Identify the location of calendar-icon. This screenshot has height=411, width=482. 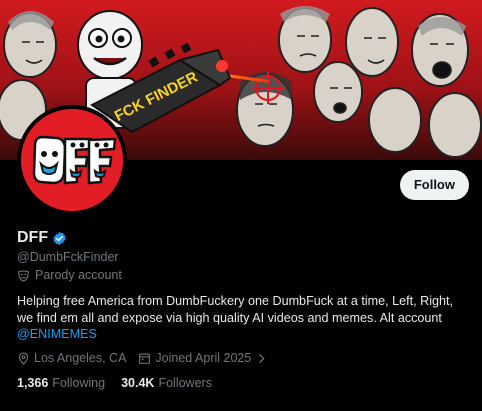
(144, 358).